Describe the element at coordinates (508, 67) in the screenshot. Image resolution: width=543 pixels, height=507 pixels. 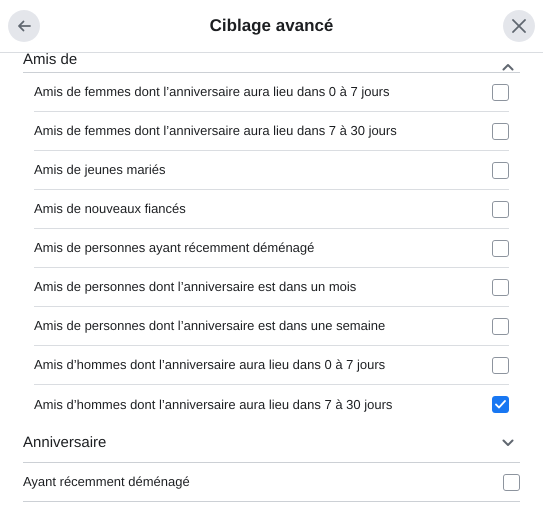
I see `chevron-up-icon` at that location.